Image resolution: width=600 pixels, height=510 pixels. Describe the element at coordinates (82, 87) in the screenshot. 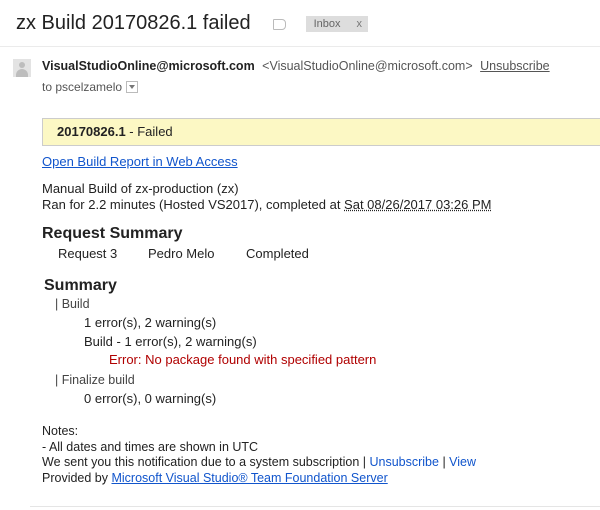

I see `recipient-text: to pscelzamelo` at that location.